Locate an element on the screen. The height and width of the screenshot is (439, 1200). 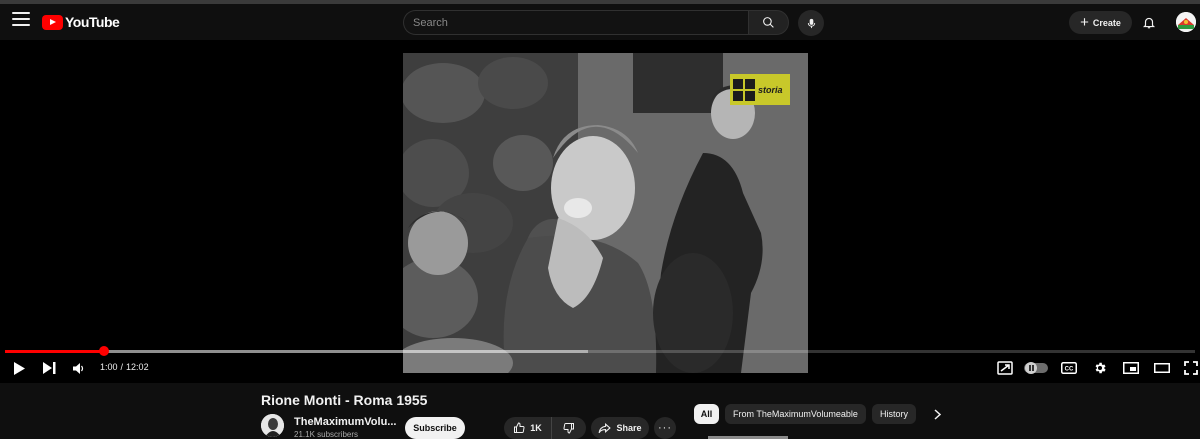
fullscreen-icon is located at coordinates (1191, 368).